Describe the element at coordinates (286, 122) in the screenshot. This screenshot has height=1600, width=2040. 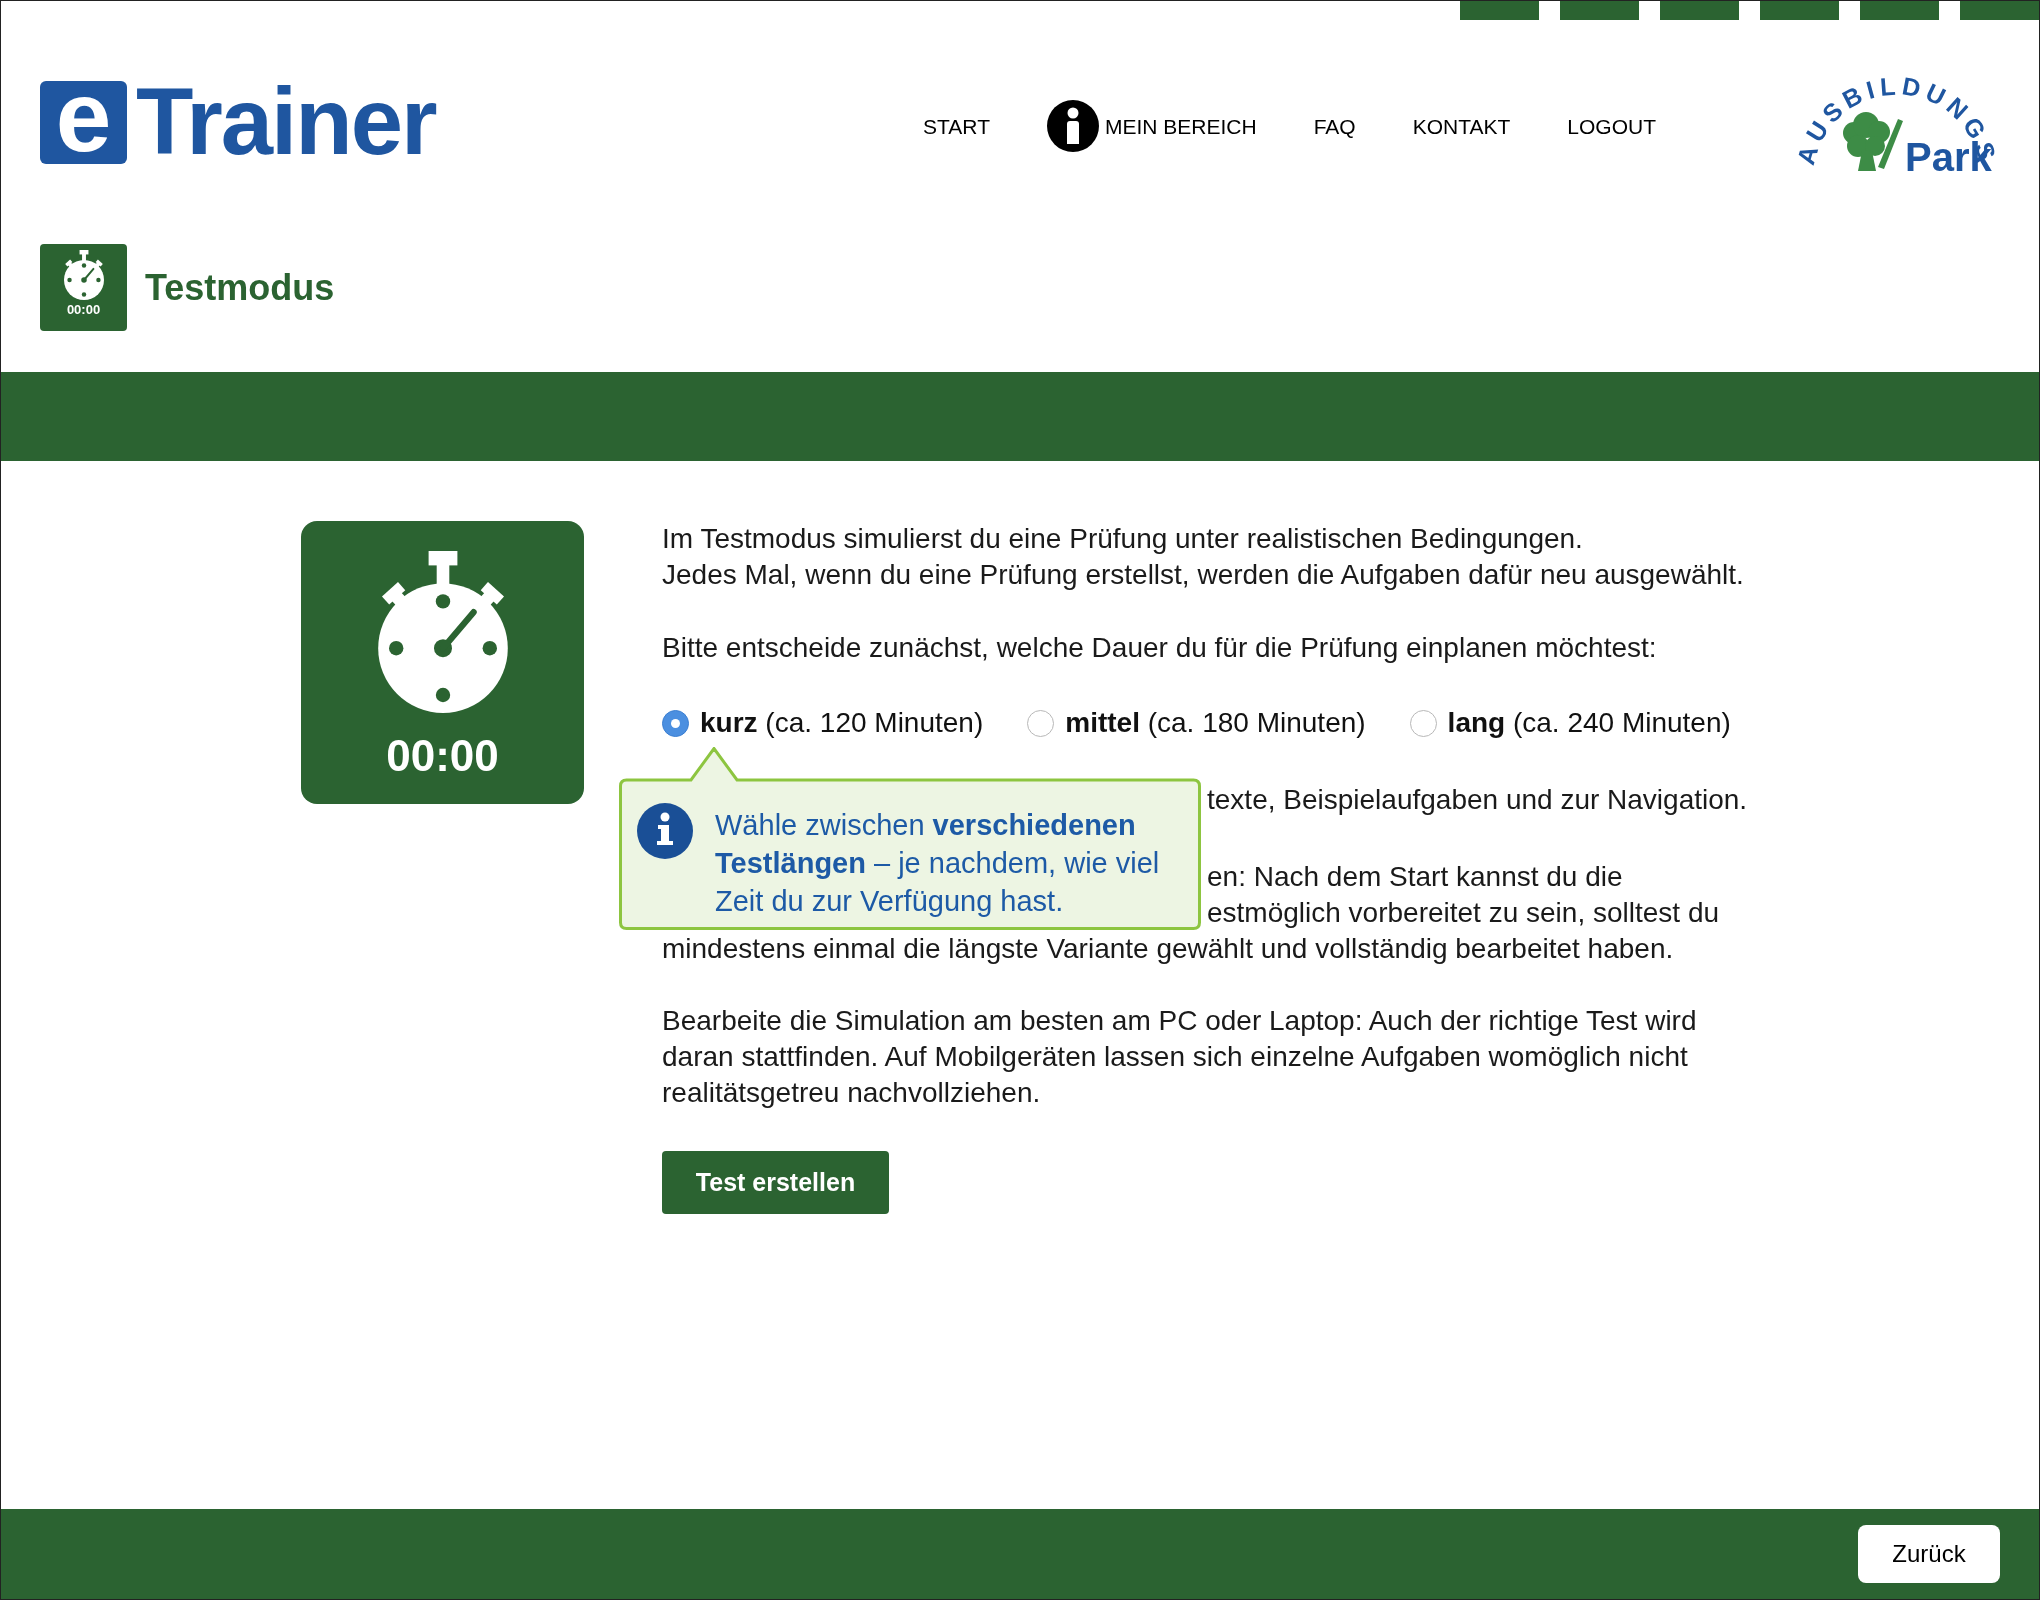
I see `logo-wordmark: Trainer` at that location.